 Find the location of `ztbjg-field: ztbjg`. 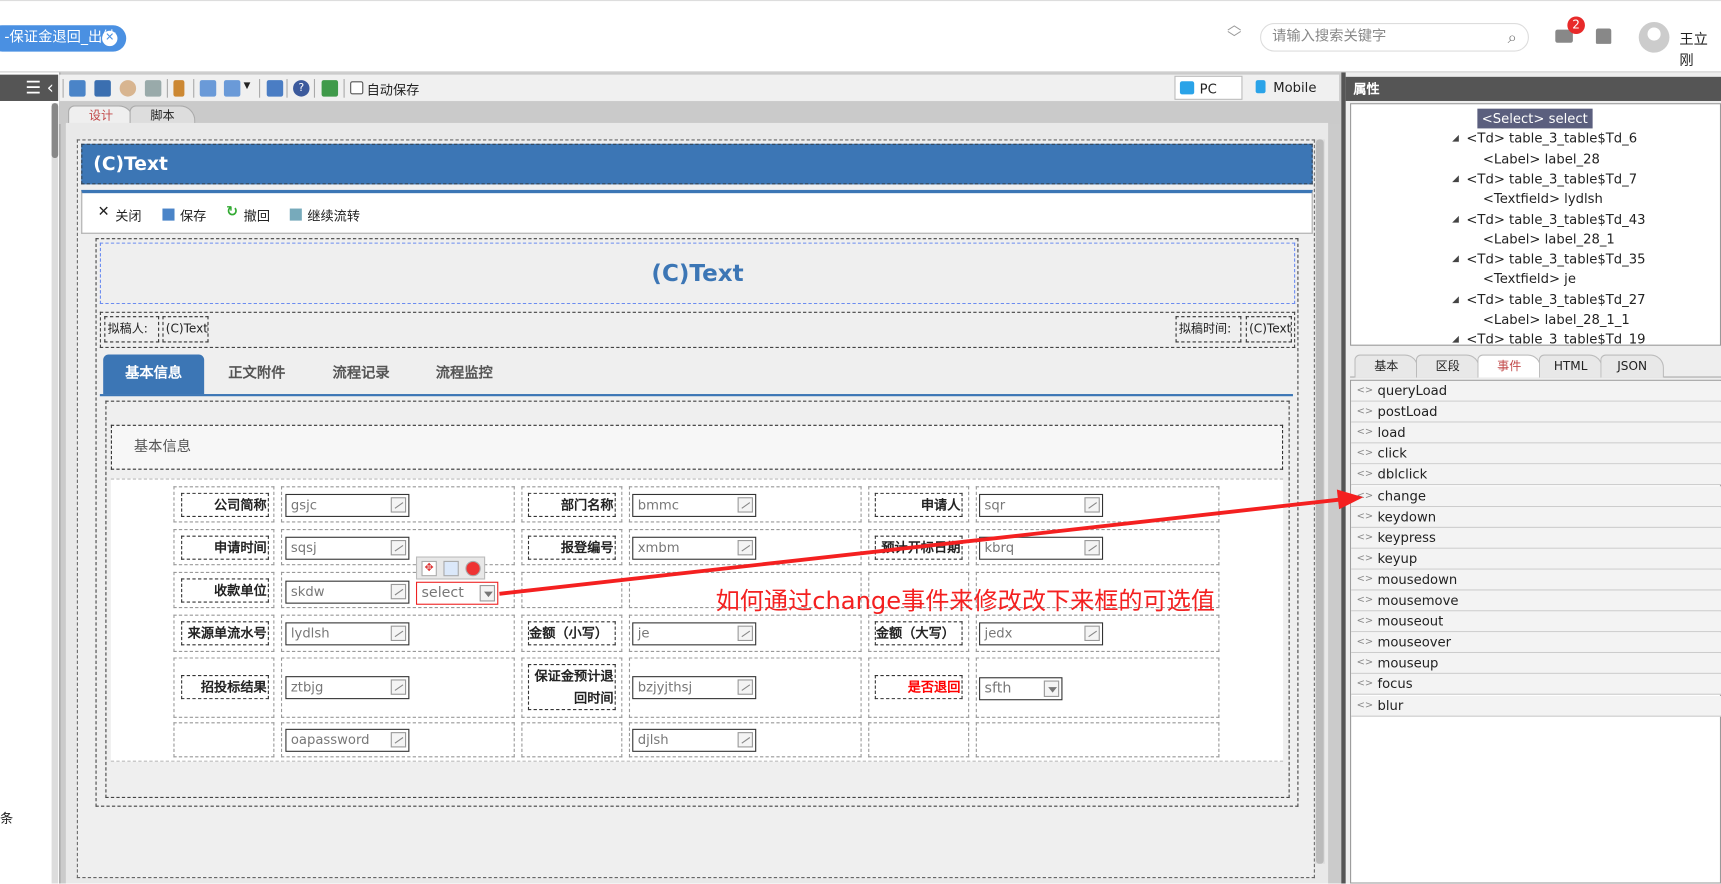

ztbjg-field: ztbjg is located at coordinates (347, 688).